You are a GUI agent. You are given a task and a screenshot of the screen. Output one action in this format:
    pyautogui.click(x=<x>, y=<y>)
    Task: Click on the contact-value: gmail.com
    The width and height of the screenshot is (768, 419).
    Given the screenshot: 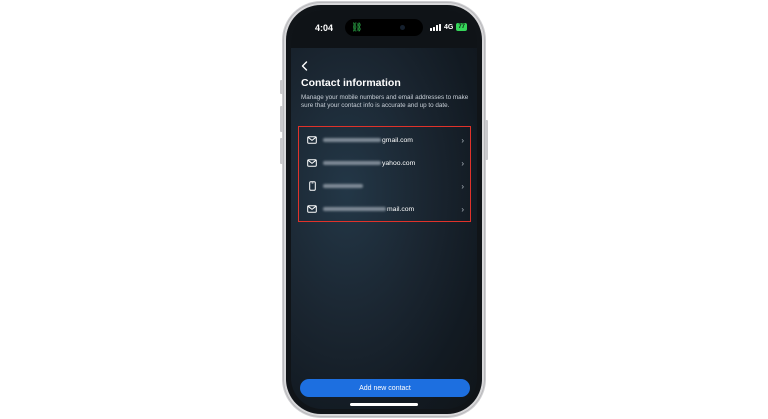 What is the action you would take?
    pyautogui.click(x=368, y=140)
    